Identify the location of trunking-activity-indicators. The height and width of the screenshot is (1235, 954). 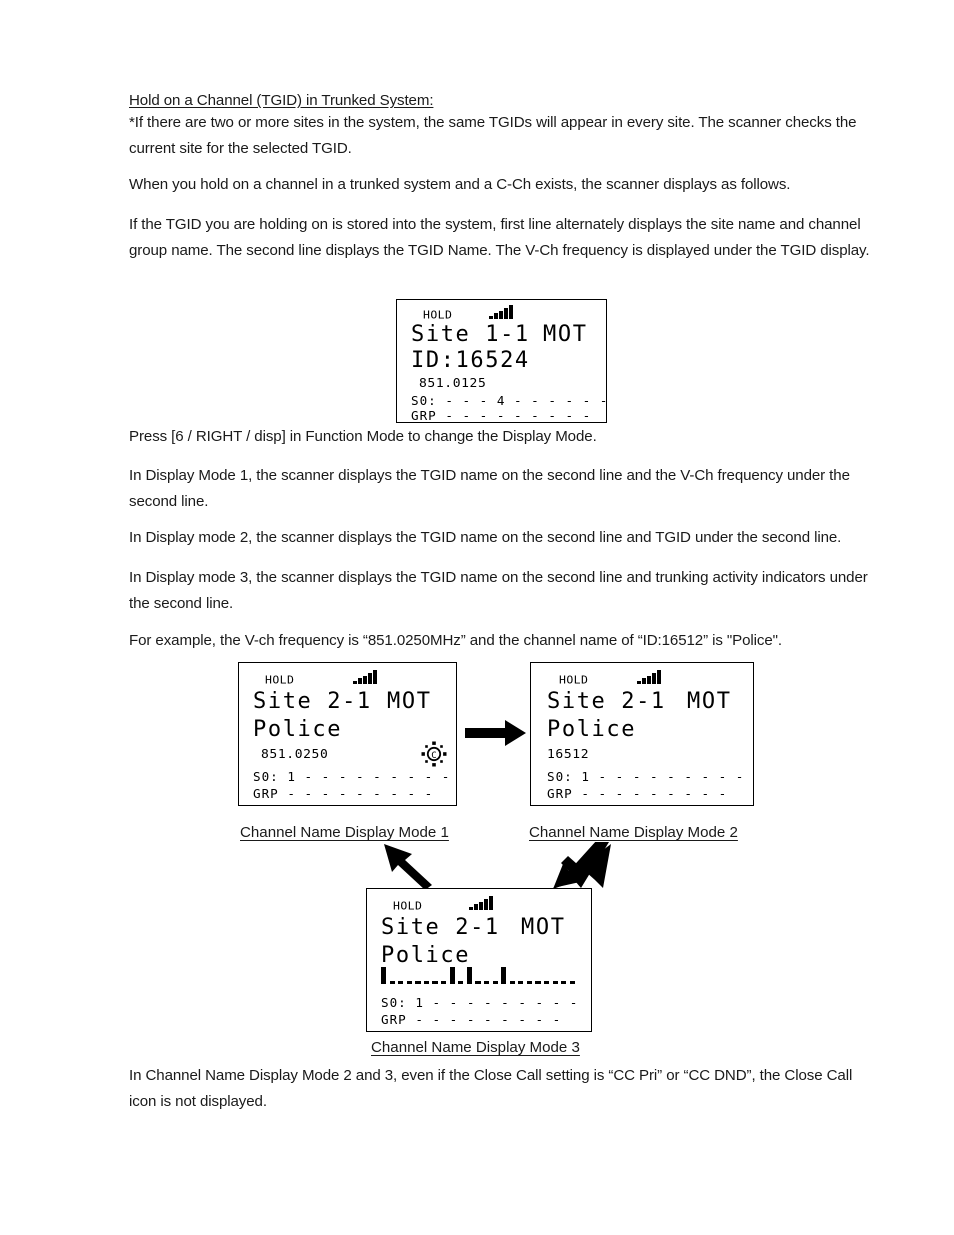
(478, 975).